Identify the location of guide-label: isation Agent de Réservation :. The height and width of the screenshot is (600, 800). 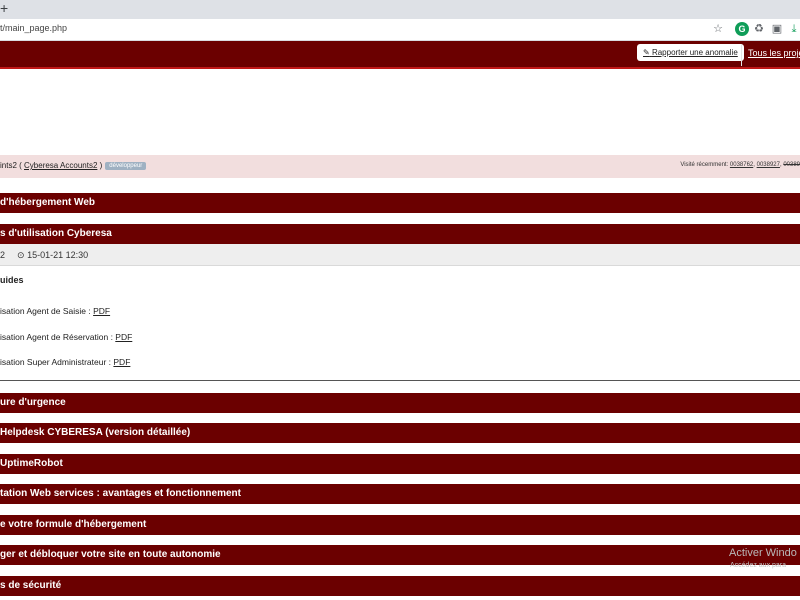
(58, 337).